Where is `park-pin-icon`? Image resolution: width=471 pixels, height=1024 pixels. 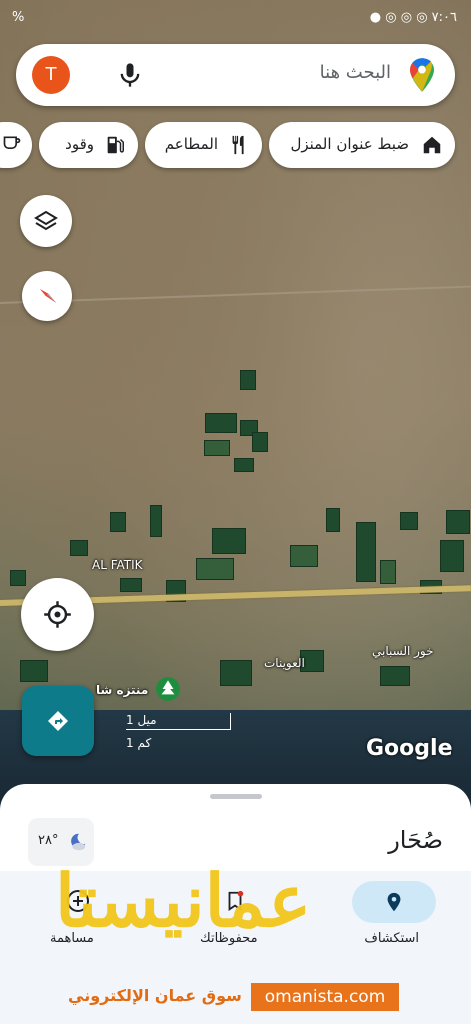
park-pin-icon is located at coordinates (168, 689).